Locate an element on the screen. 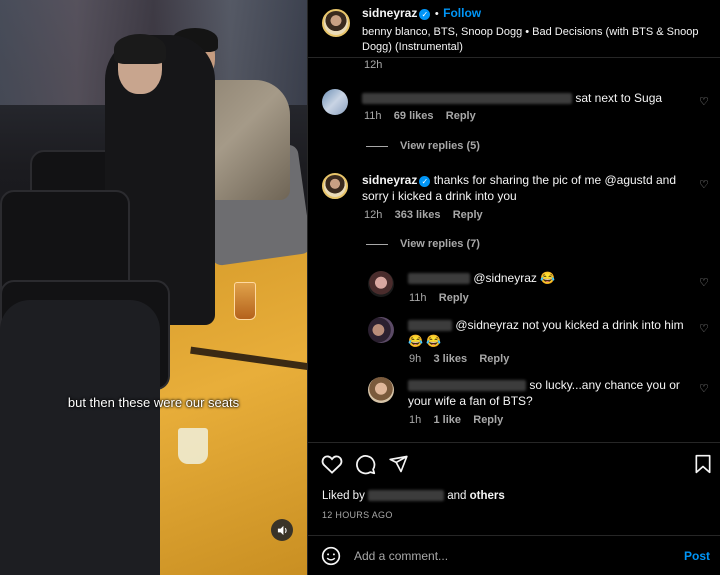 Image resolution: width=720 pixels, height=575 pixels. share-icon is located at coordinates (398, 466).